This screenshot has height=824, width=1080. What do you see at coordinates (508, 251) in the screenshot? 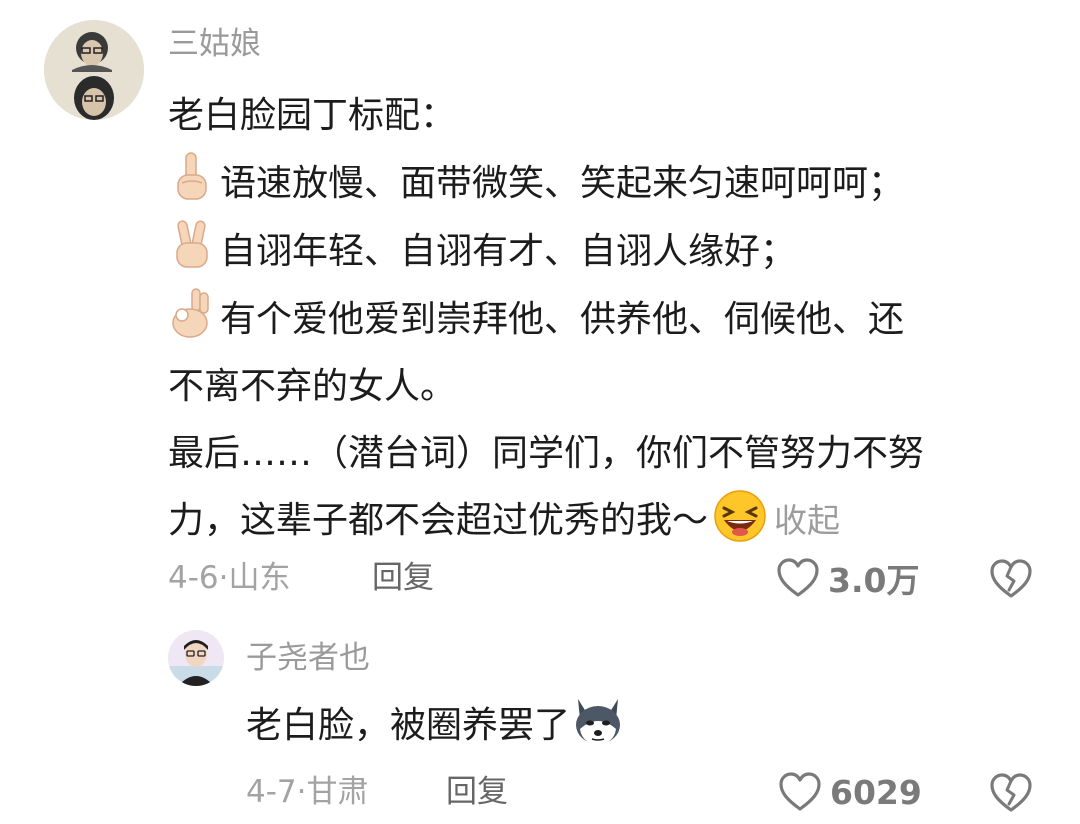
I see `list-item-text: 自诩年轻、自诩有才、自诩人缘好；` at bounding box center [508, 251].